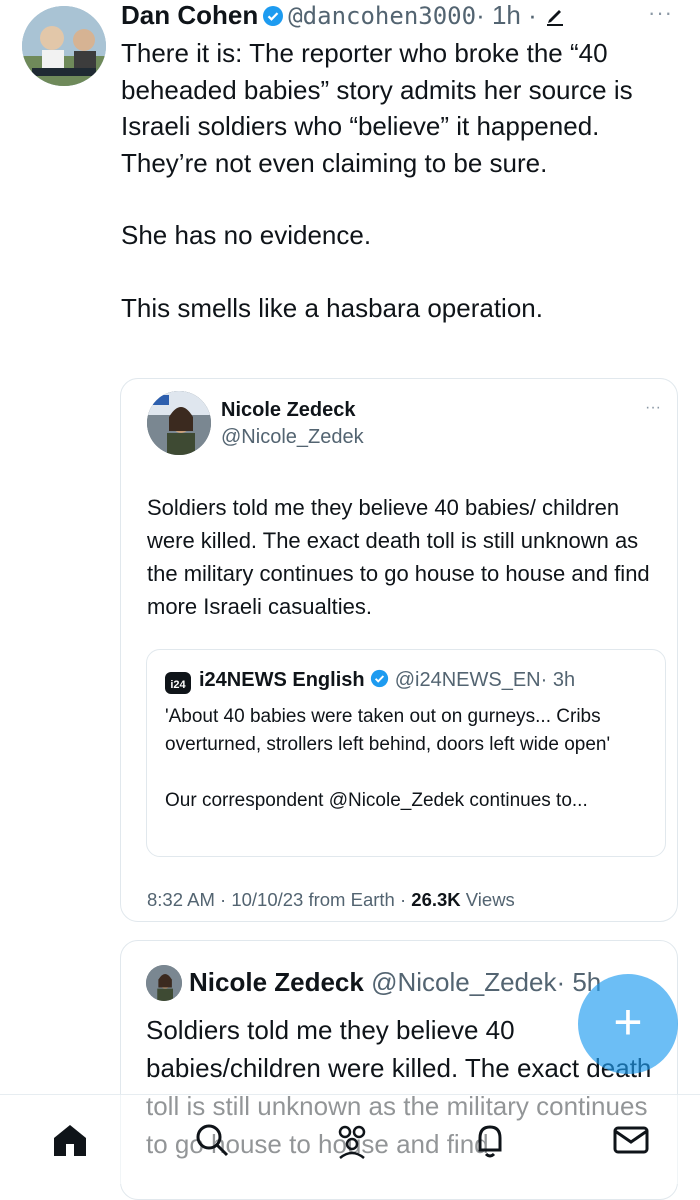 This screenshot has width=700, height=1200. I want to click on nested-author-name: i24NEWS English, so click(282, 680).